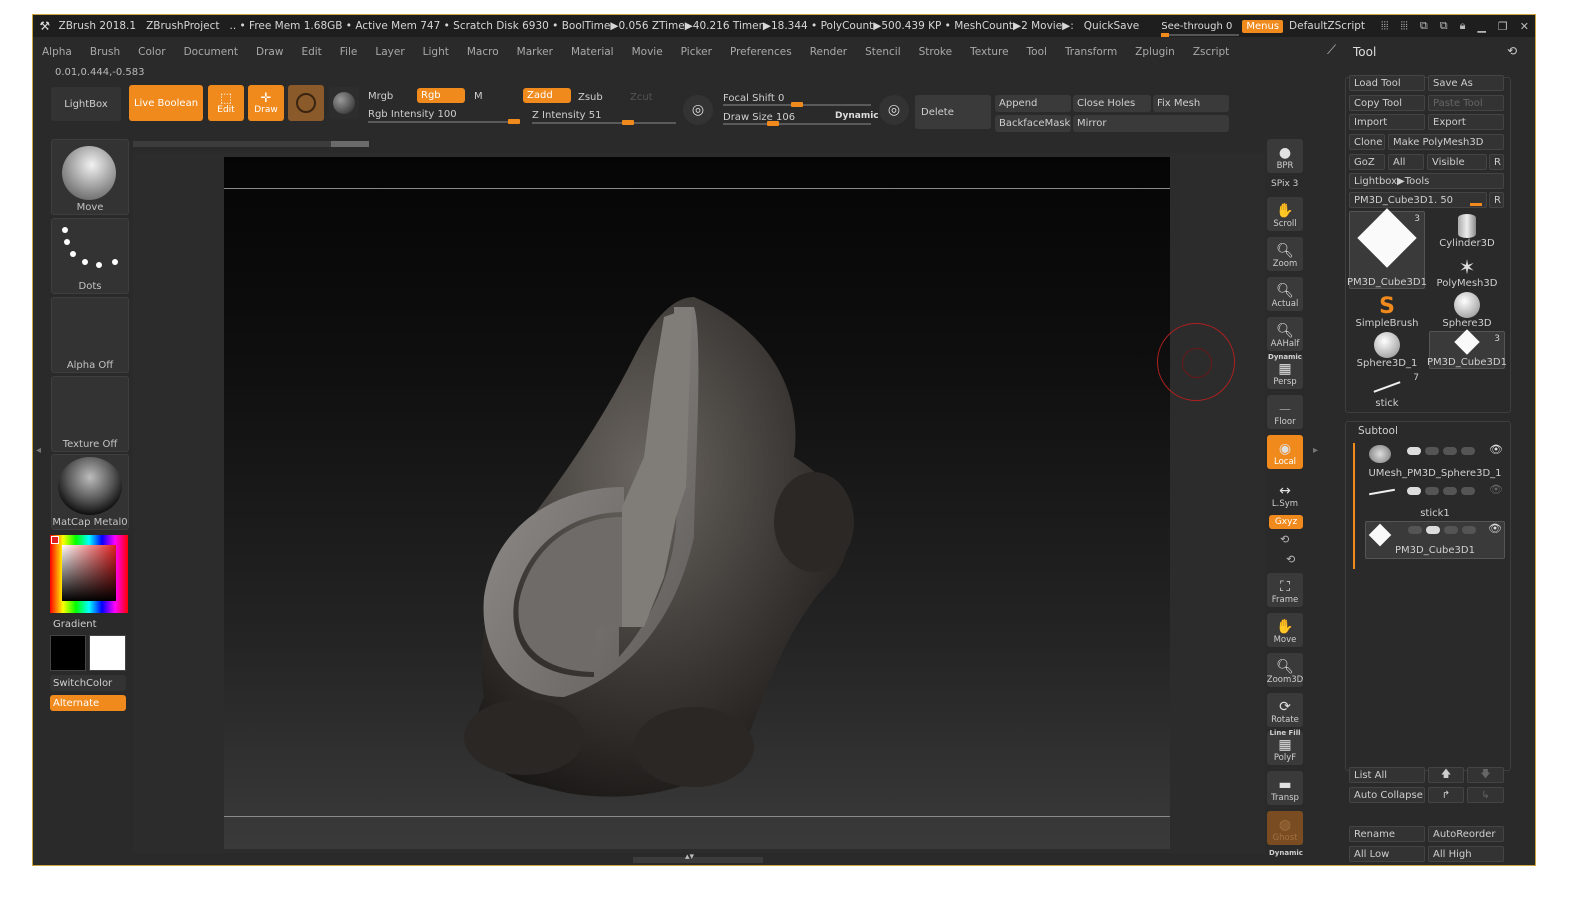  Describe the element at coordinates (1331, 50) in the screenshot. I see `tool-menu-icon: ⟋` at that location.